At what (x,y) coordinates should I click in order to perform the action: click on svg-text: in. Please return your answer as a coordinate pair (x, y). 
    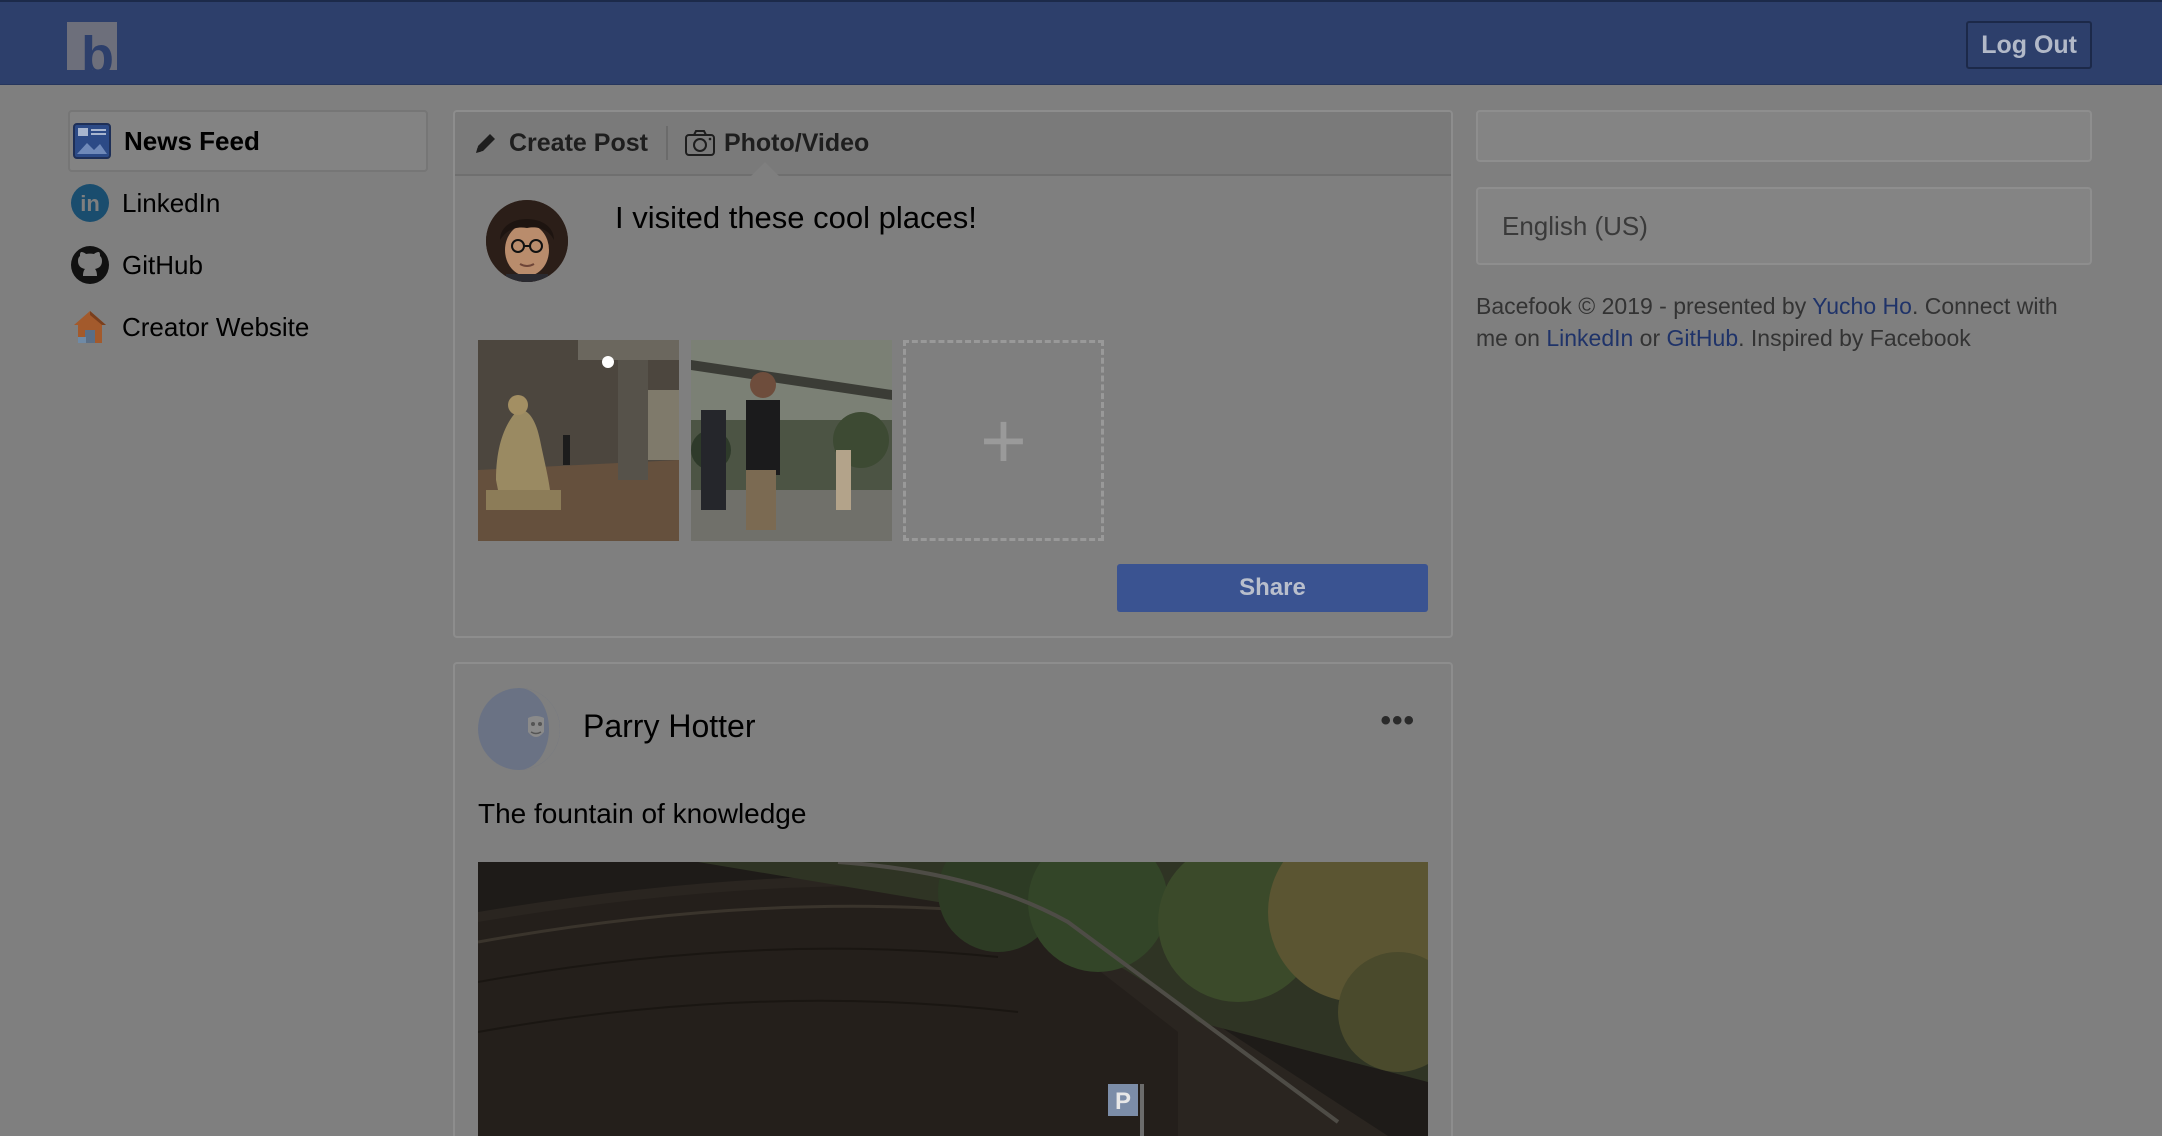
    Looking at the image, I should click on (90, 203).